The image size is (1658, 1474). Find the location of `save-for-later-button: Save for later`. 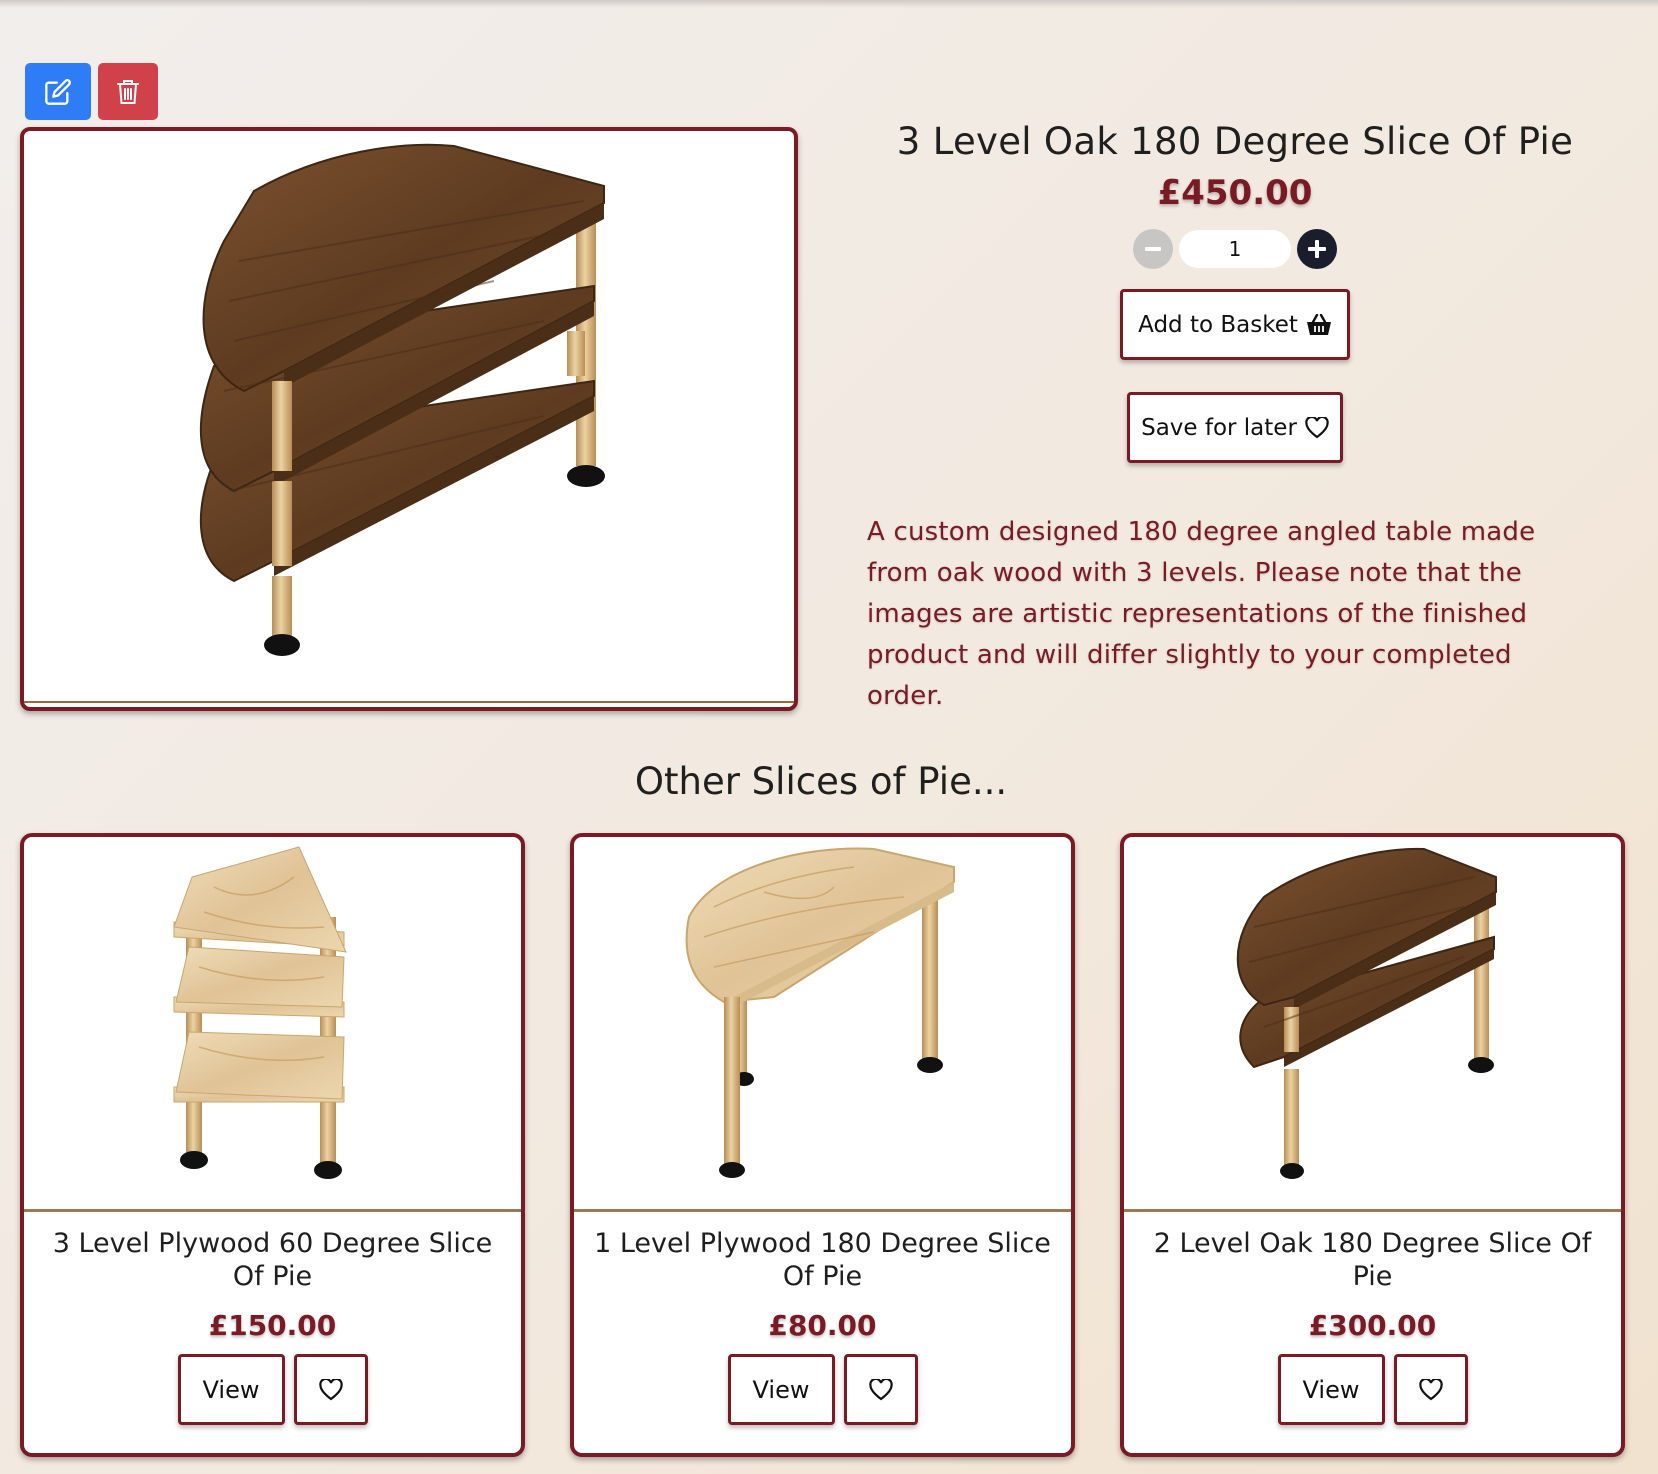

save-for-later-button: Save for later is located at coordinates (1235, 427).